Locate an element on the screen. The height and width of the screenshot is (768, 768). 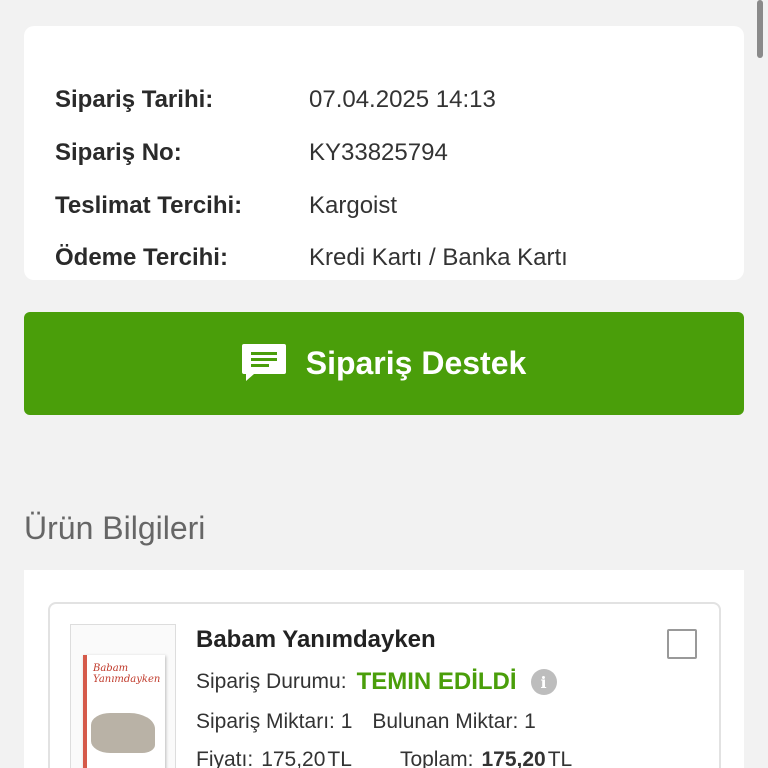
order-support-button: Sipariş Destek is located at coordinates (384, 363).